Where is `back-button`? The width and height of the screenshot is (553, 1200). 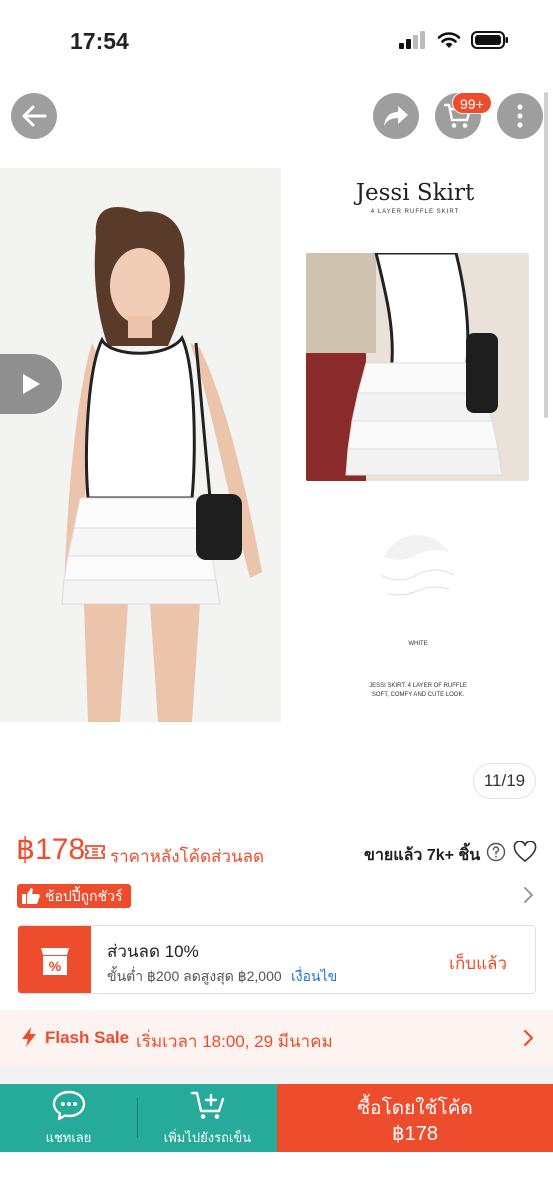 back-button is located at coordinates (34, 116).